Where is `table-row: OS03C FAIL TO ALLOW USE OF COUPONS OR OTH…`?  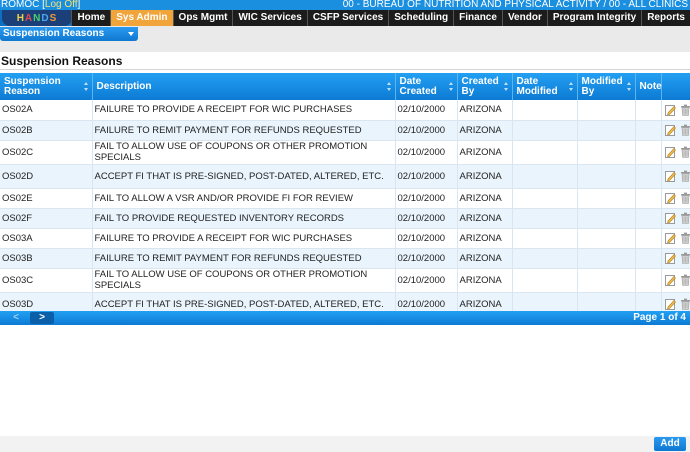
table-row: OS03C FAIL TO ALLOW USE OF COUPONS OR OTH… is located at coordinates (345, 280).